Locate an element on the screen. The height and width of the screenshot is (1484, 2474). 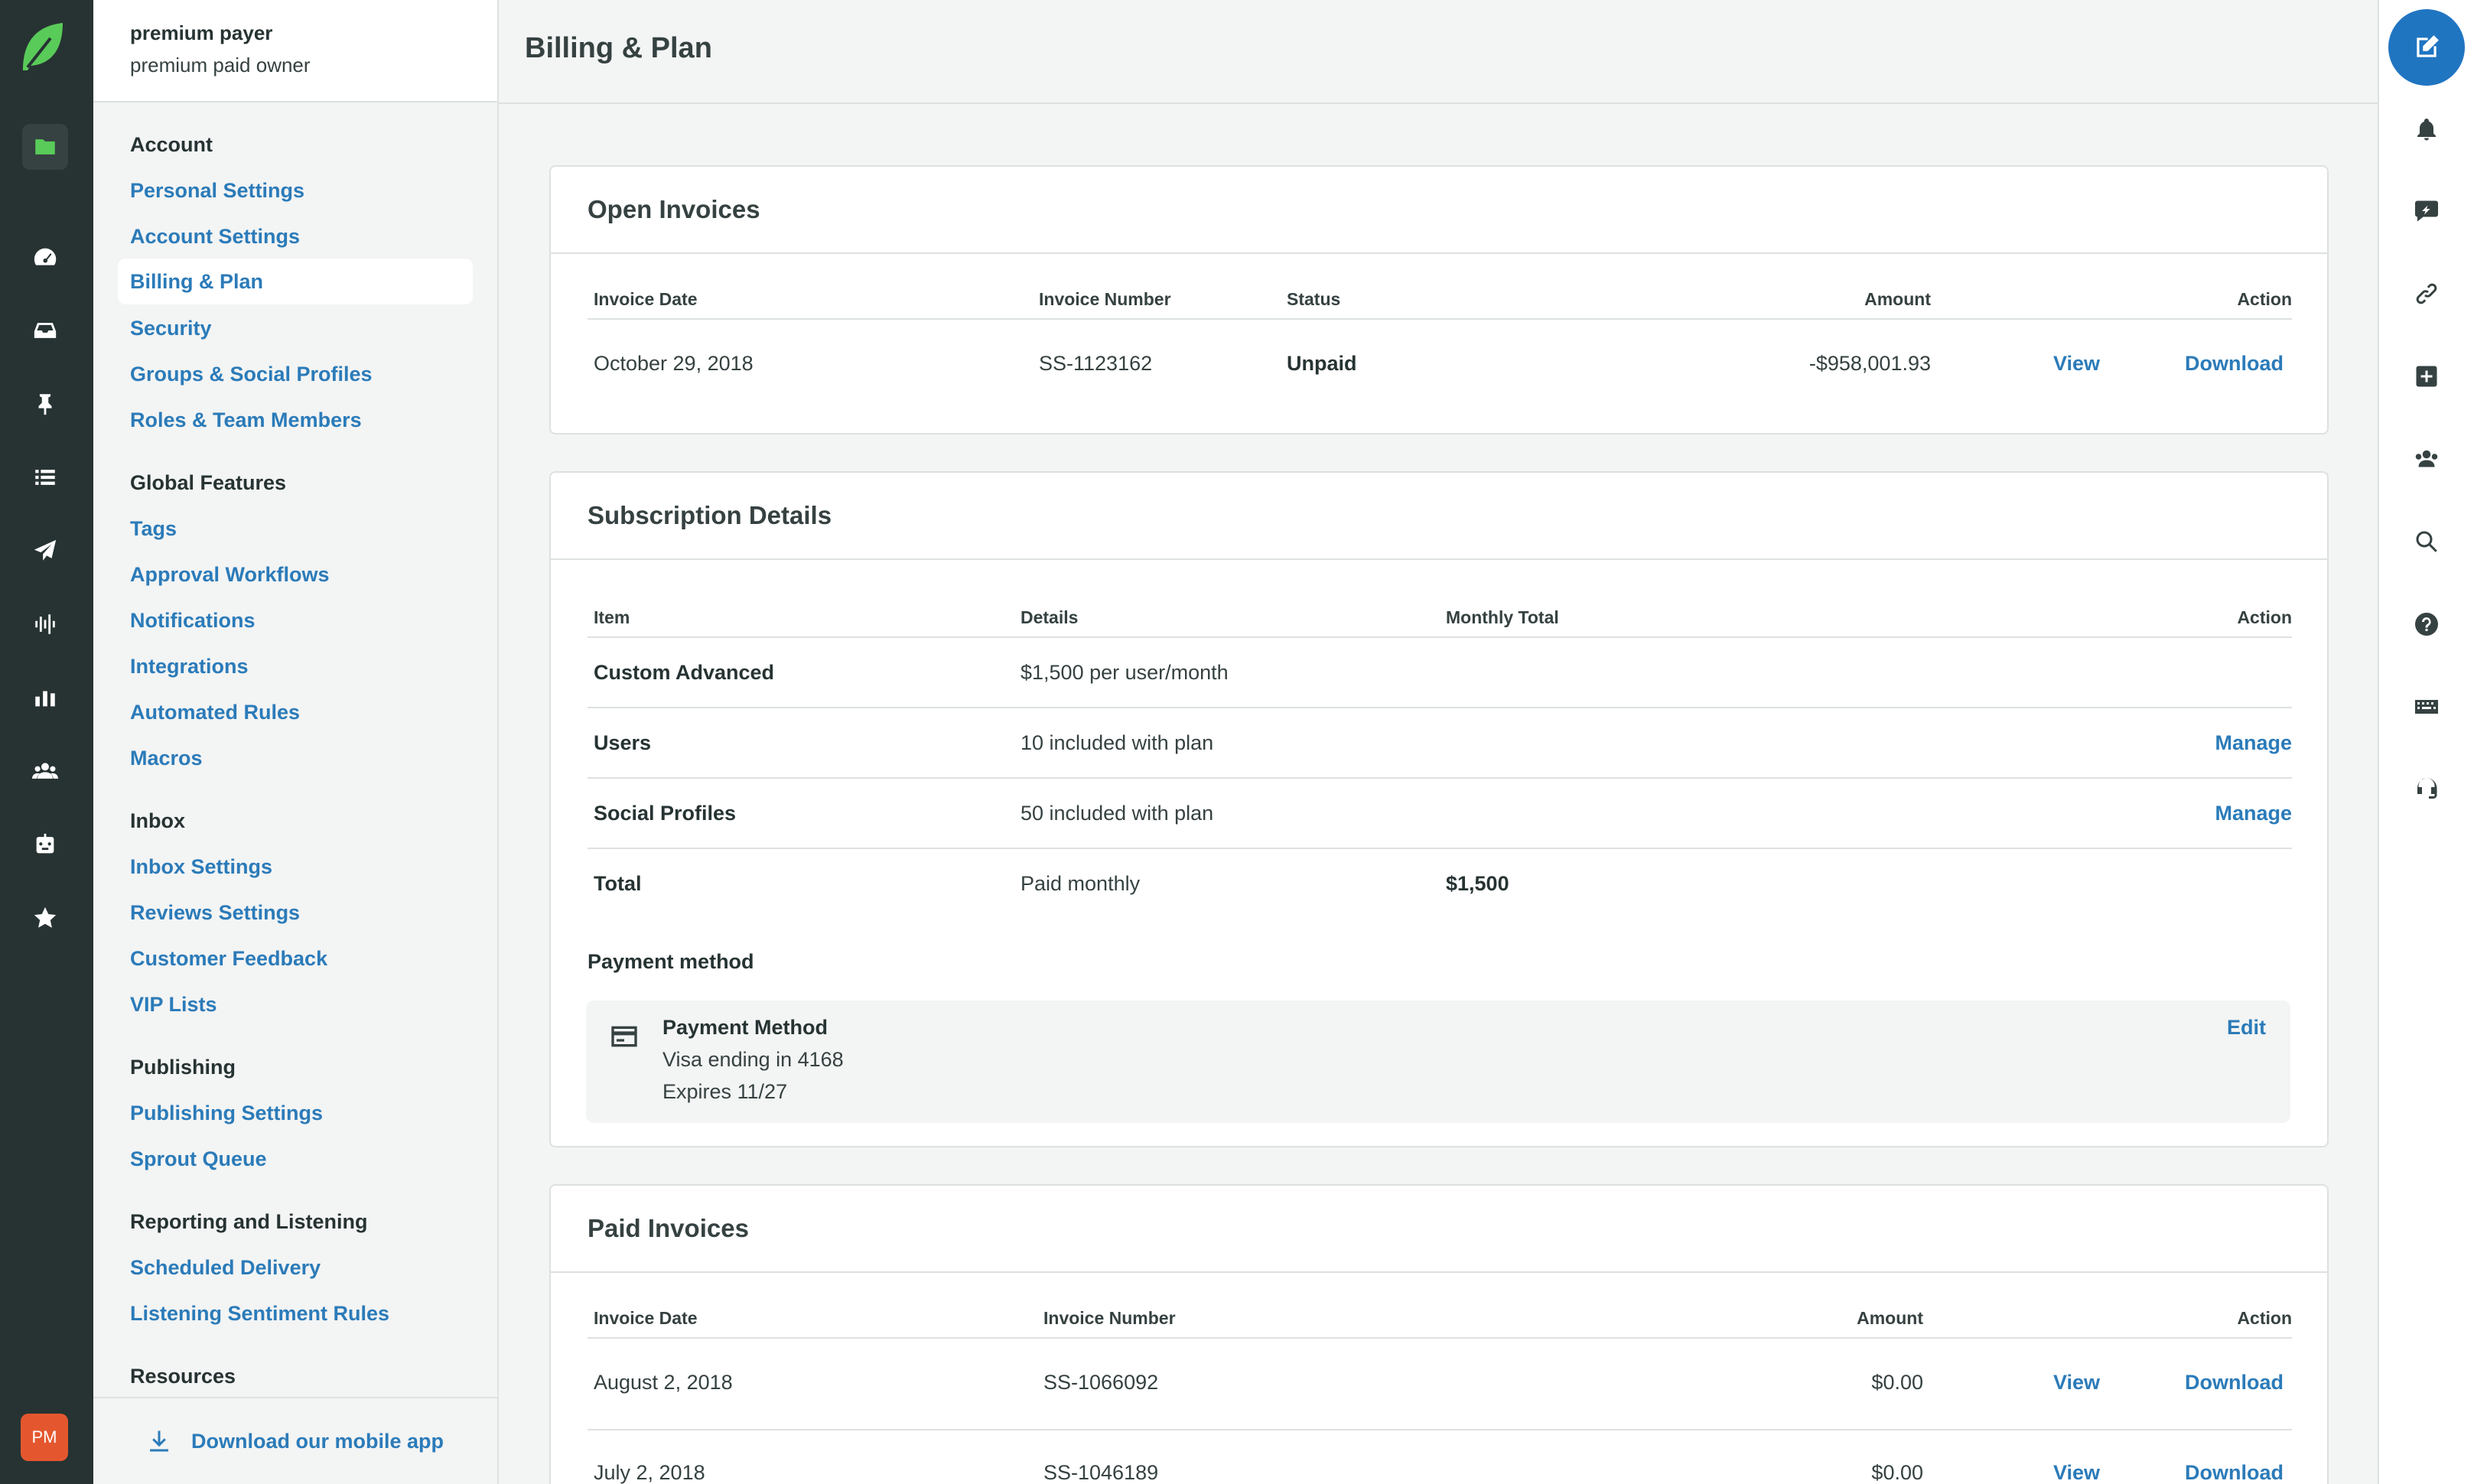
payment-method-title: Payment Method is located at coordinates (745, 1027).